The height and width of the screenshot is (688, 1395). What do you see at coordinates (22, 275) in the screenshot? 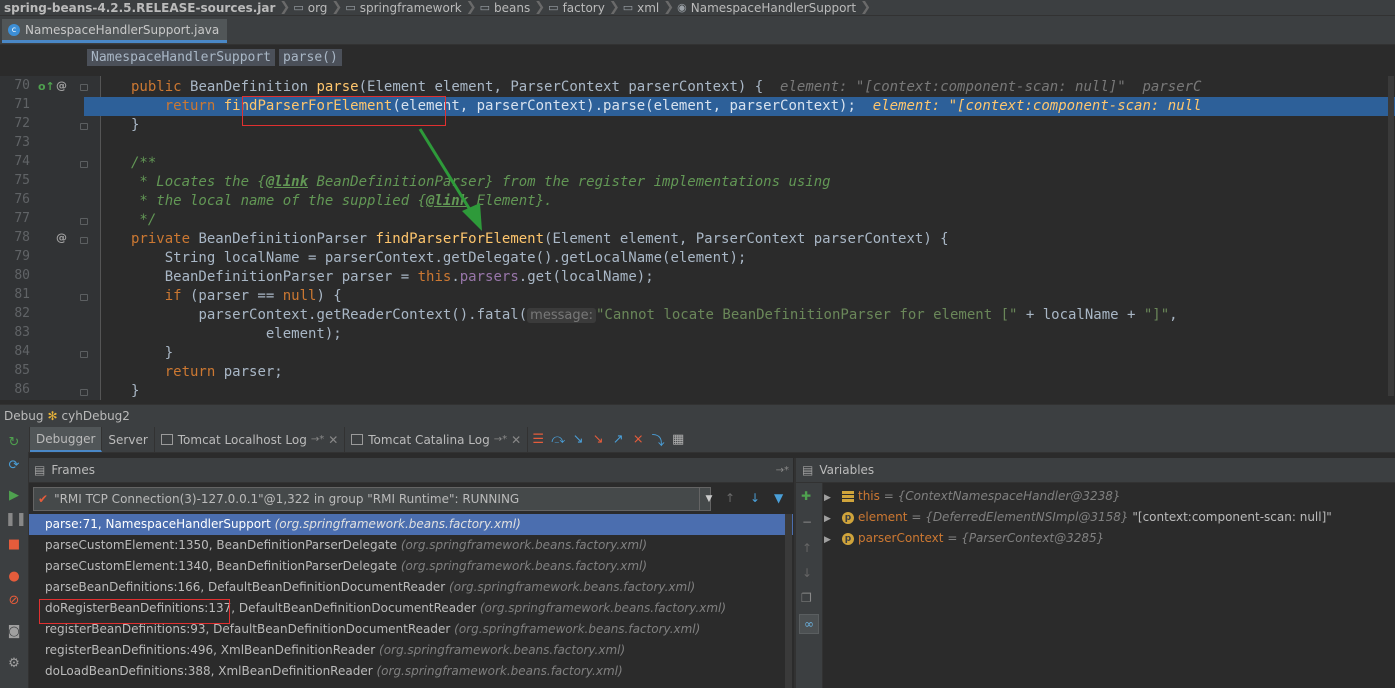
I see `line-number: 80` at bounding box center [22, 275].